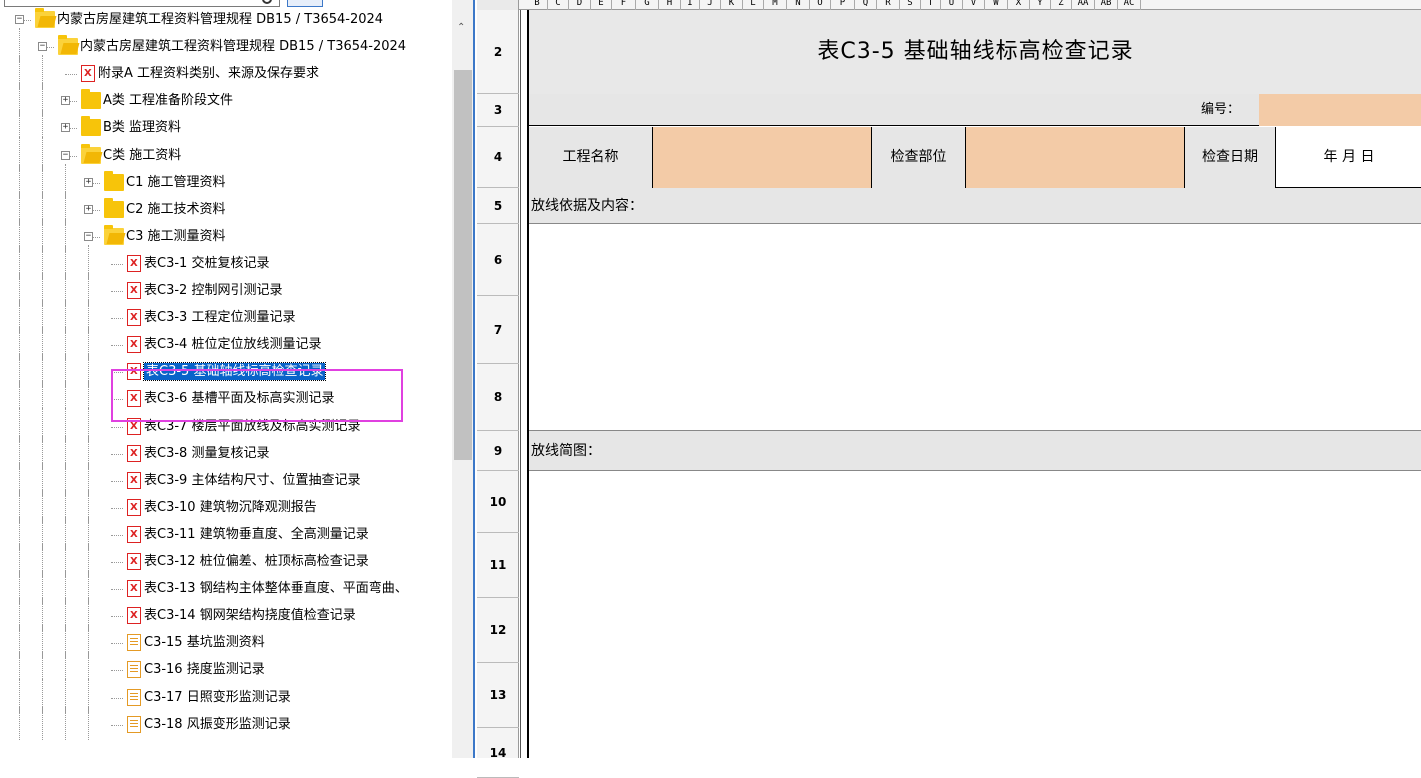 Image resolution: width=1421 pixels, height=778 pixels. I want to click on tree-item-label: C3-15 基坑监测资料, so click(204, 642).